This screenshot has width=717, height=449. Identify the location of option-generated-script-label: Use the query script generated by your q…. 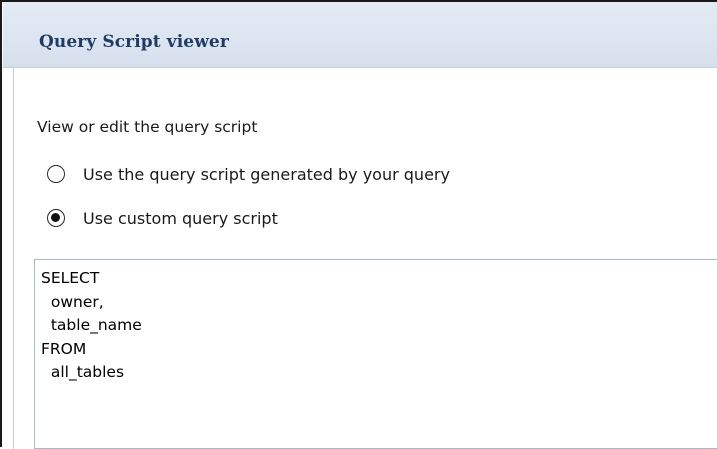
(266, 174).